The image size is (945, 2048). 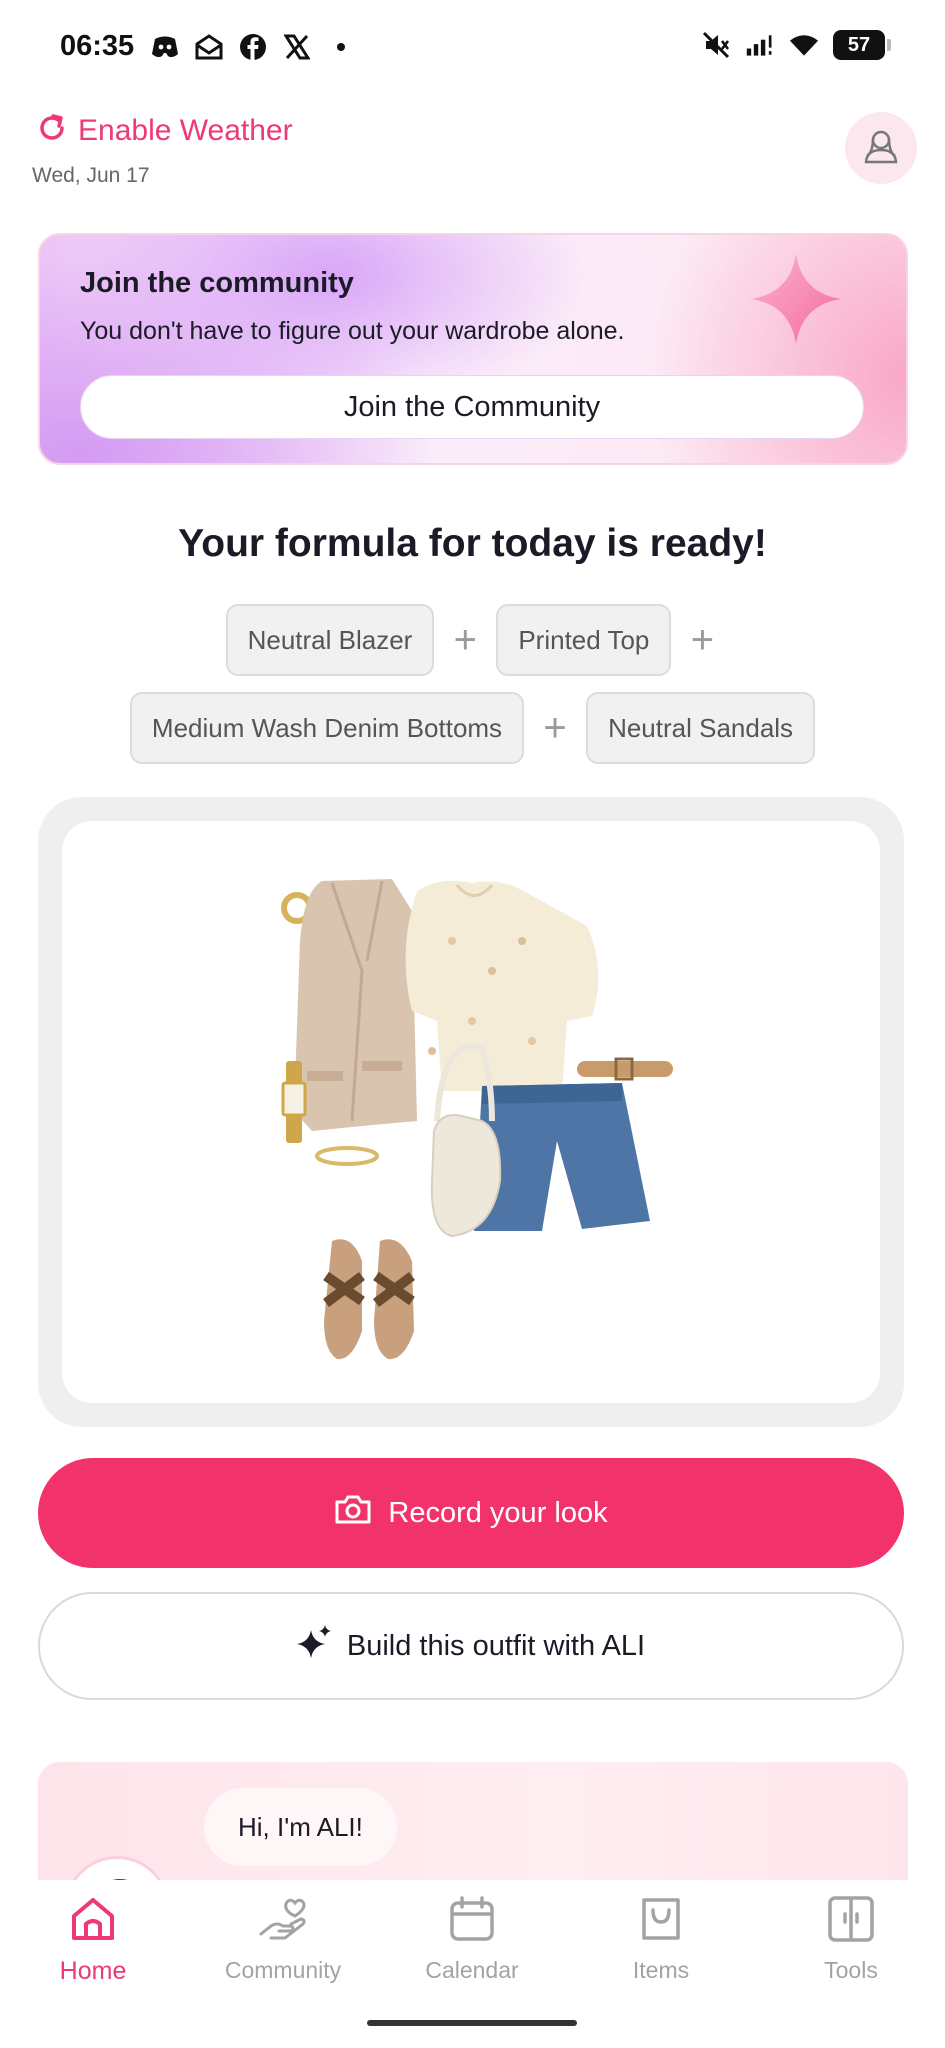 I want to click on nav-items: Items, so click(x=661, y=1939).